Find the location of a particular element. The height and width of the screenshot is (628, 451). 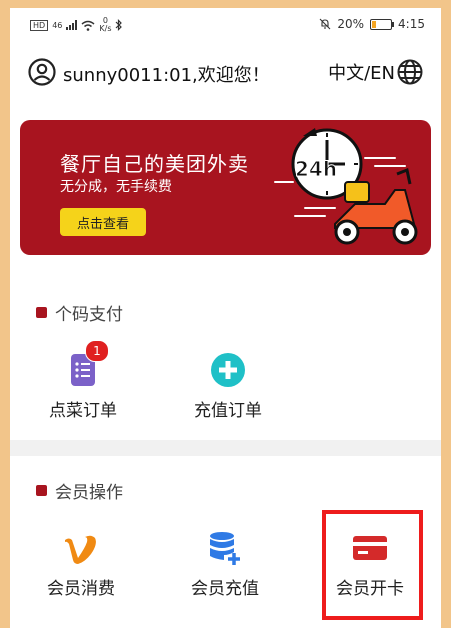

user-icon is located at coordinates (42, 72).